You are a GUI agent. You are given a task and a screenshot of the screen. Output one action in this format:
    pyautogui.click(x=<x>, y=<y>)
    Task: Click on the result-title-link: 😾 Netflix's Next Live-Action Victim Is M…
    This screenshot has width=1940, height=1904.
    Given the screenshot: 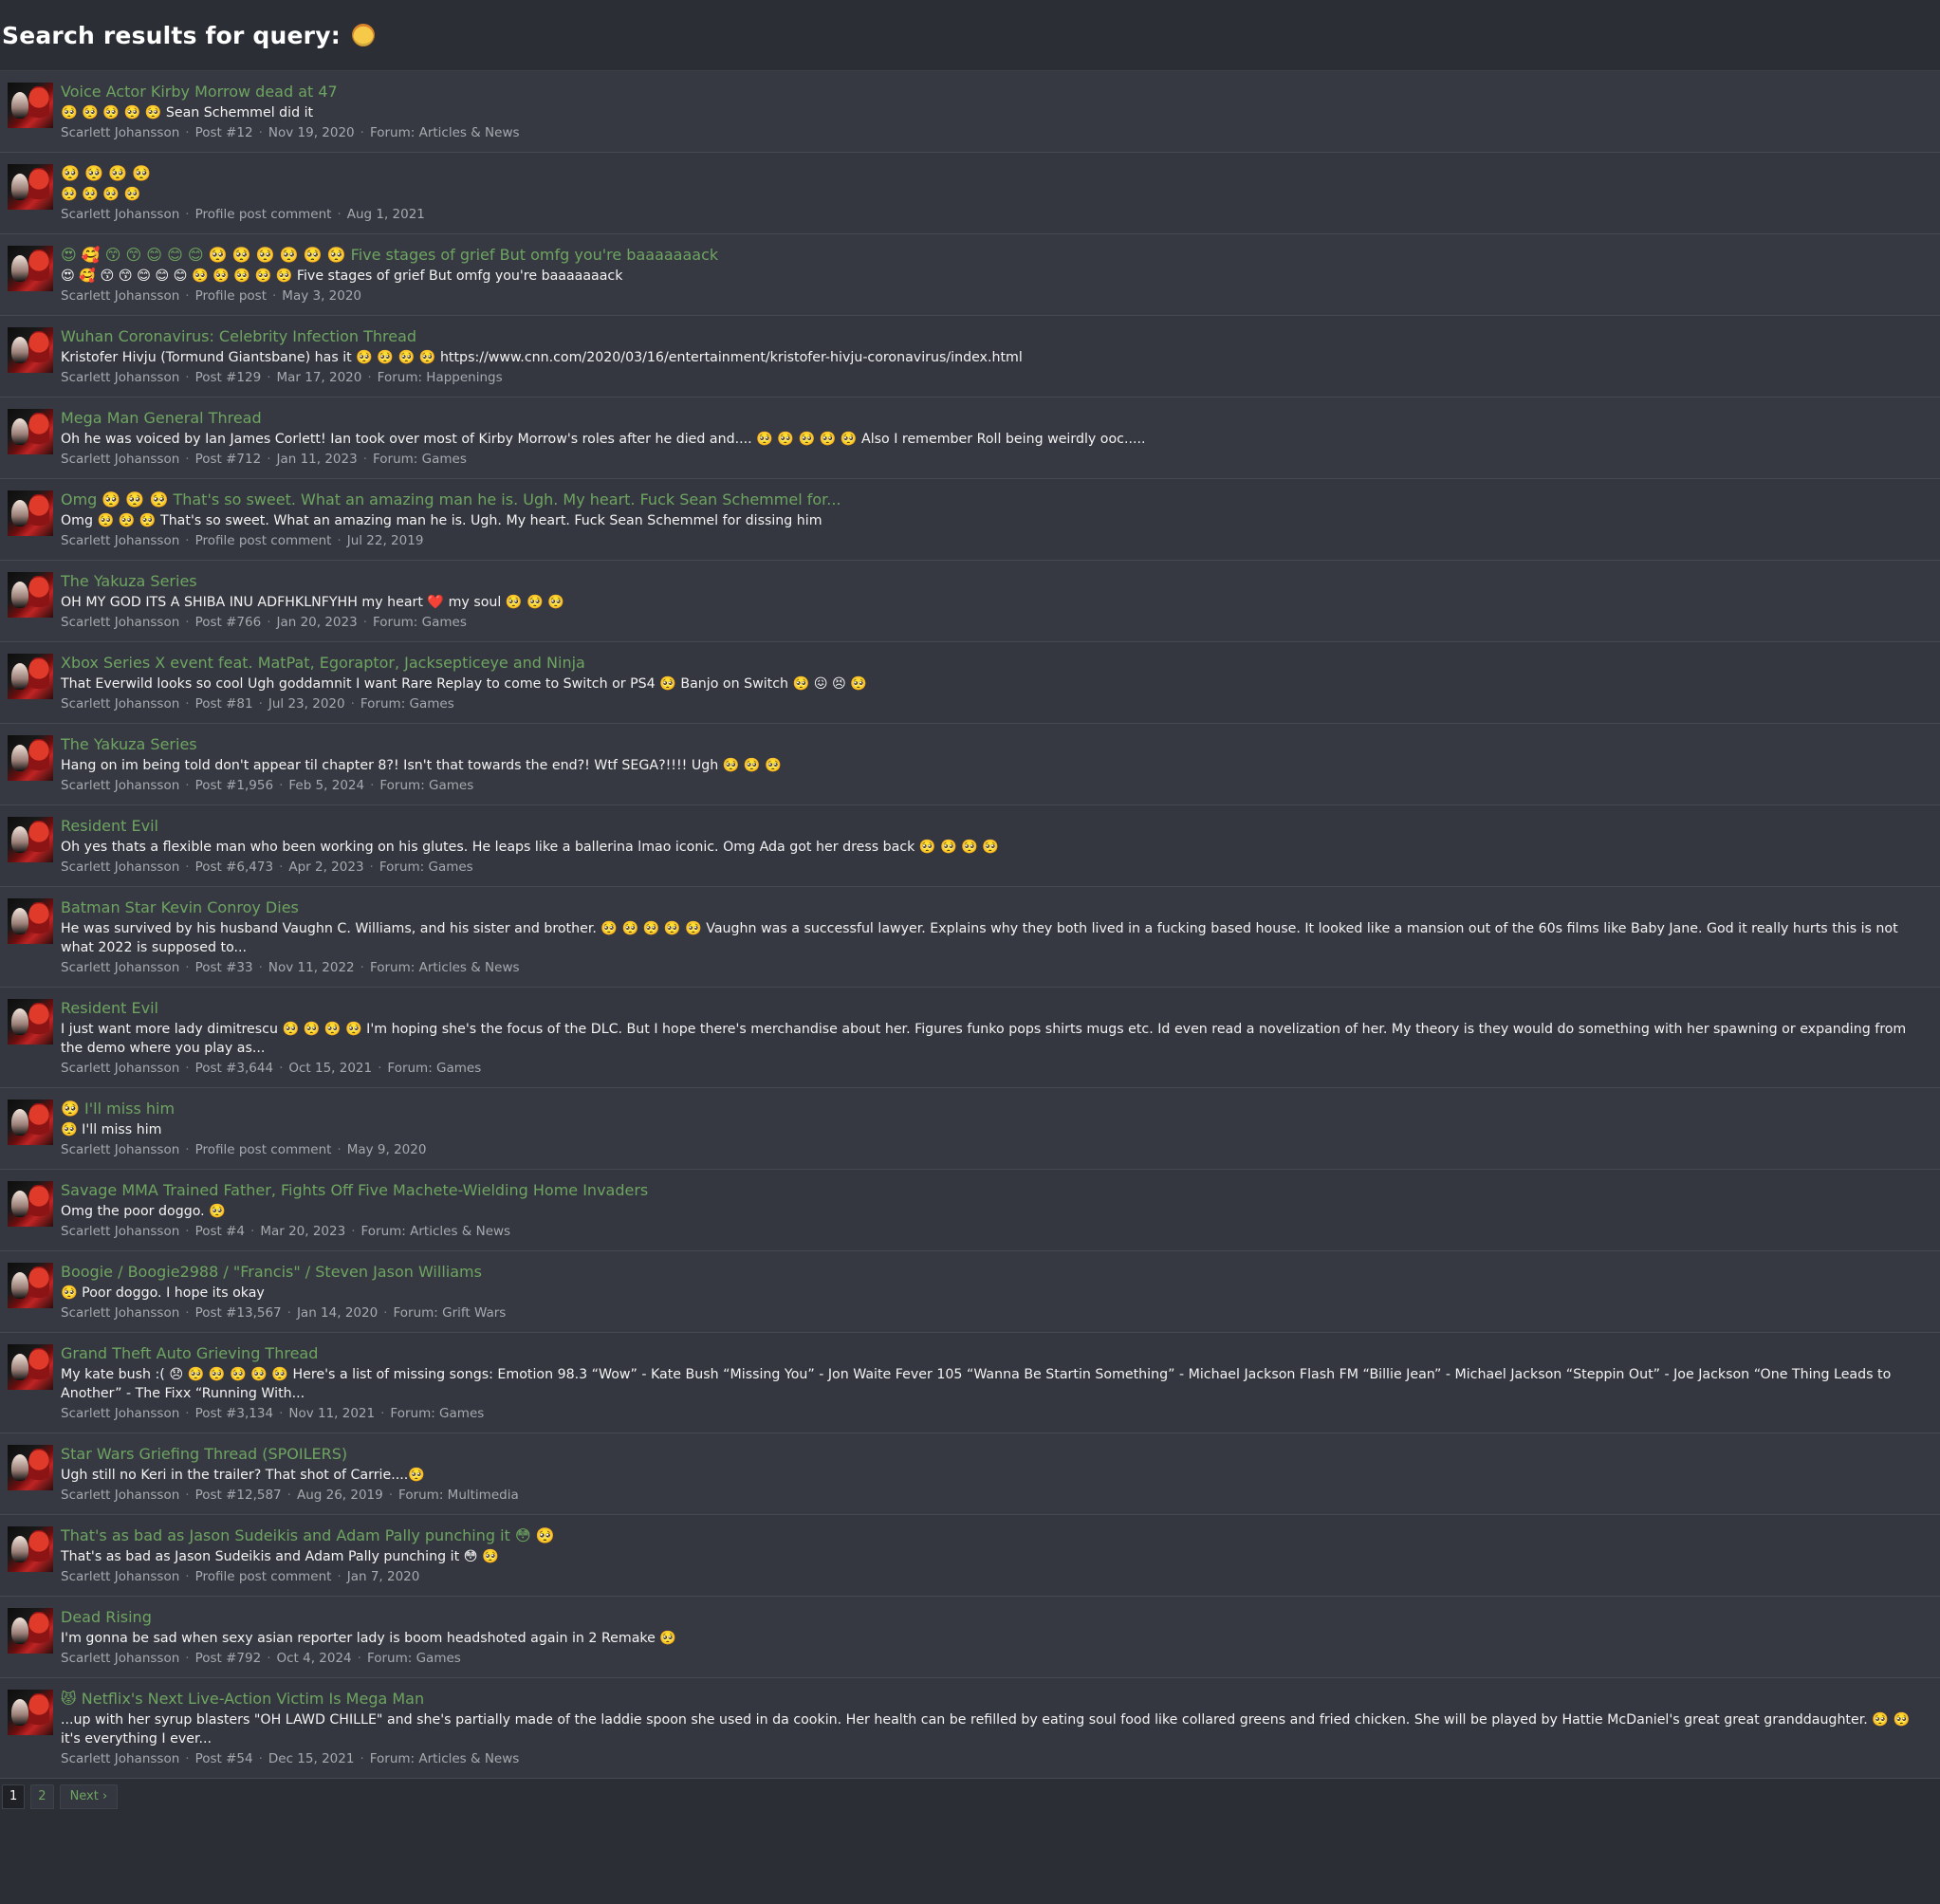 What is the action you would take?
    pyautogui.click(x=1001, y=1699)
    